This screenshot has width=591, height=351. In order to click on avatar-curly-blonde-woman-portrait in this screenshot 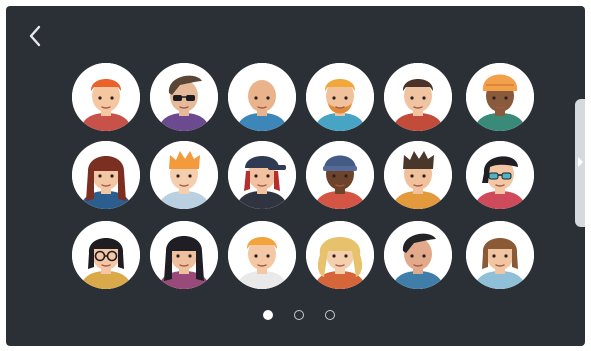, I will do `click(340, 255)`.